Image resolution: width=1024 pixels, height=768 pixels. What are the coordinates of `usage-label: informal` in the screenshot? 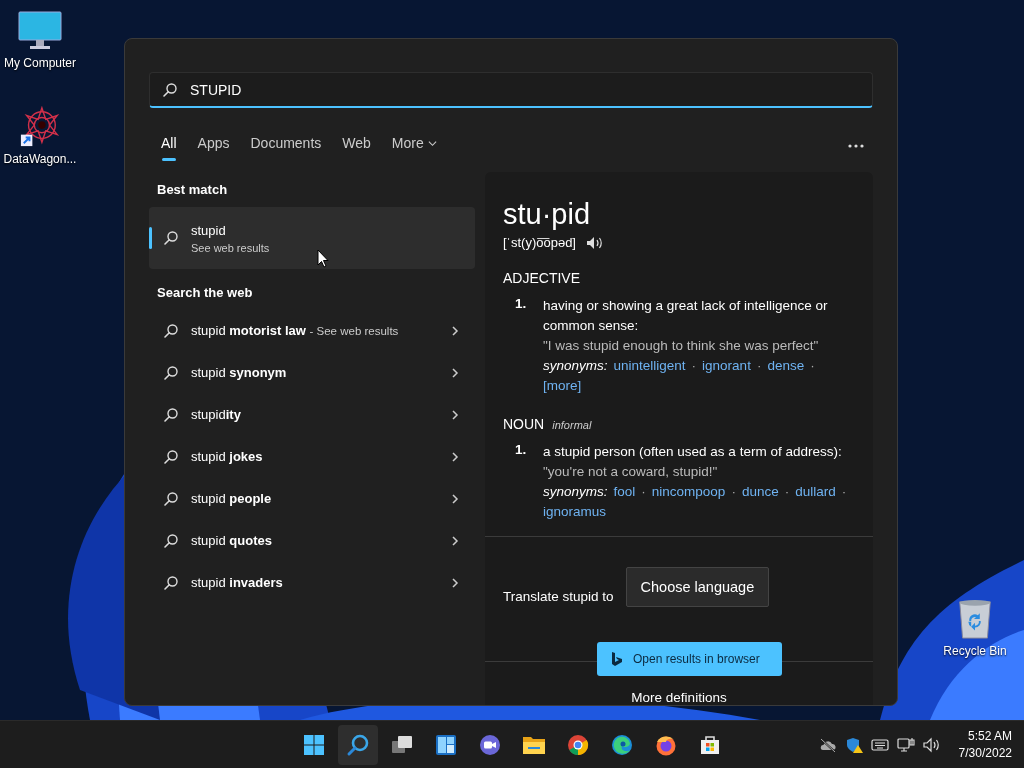 It's located at (572, 425).